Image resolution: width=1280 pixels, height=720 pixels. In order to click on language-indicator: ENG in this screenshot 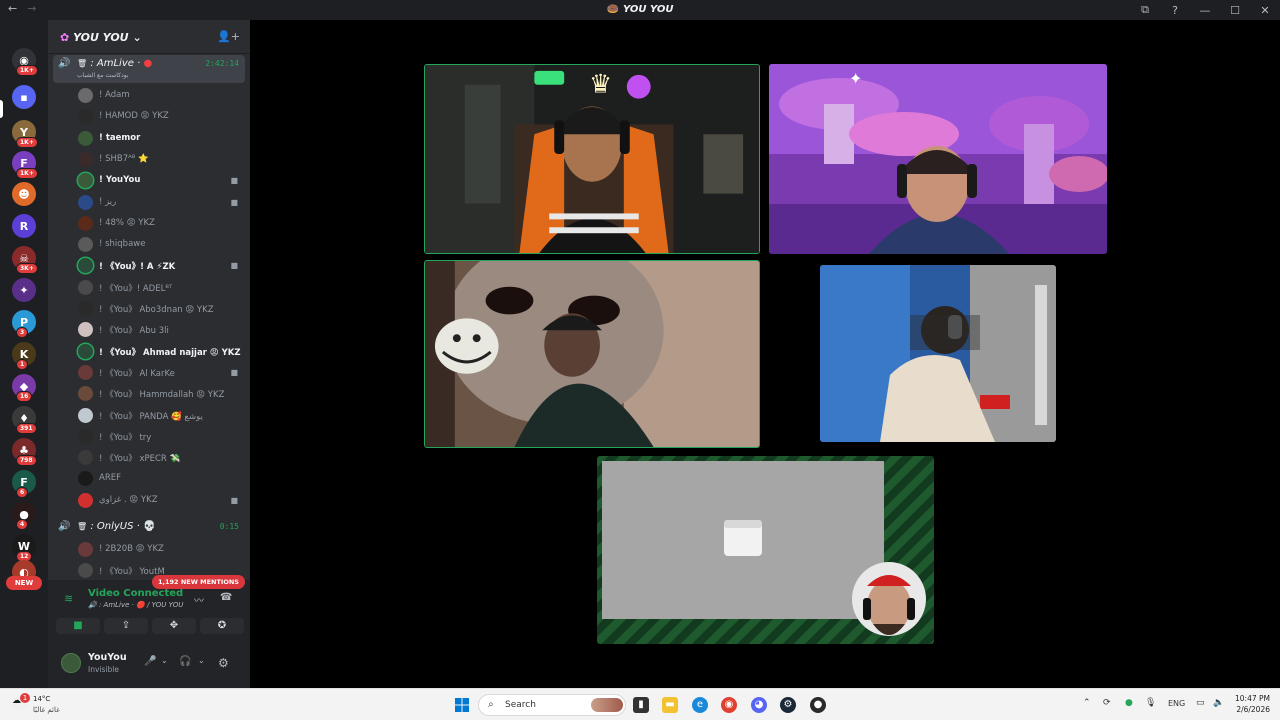, I will do `click(1176, 703)`.